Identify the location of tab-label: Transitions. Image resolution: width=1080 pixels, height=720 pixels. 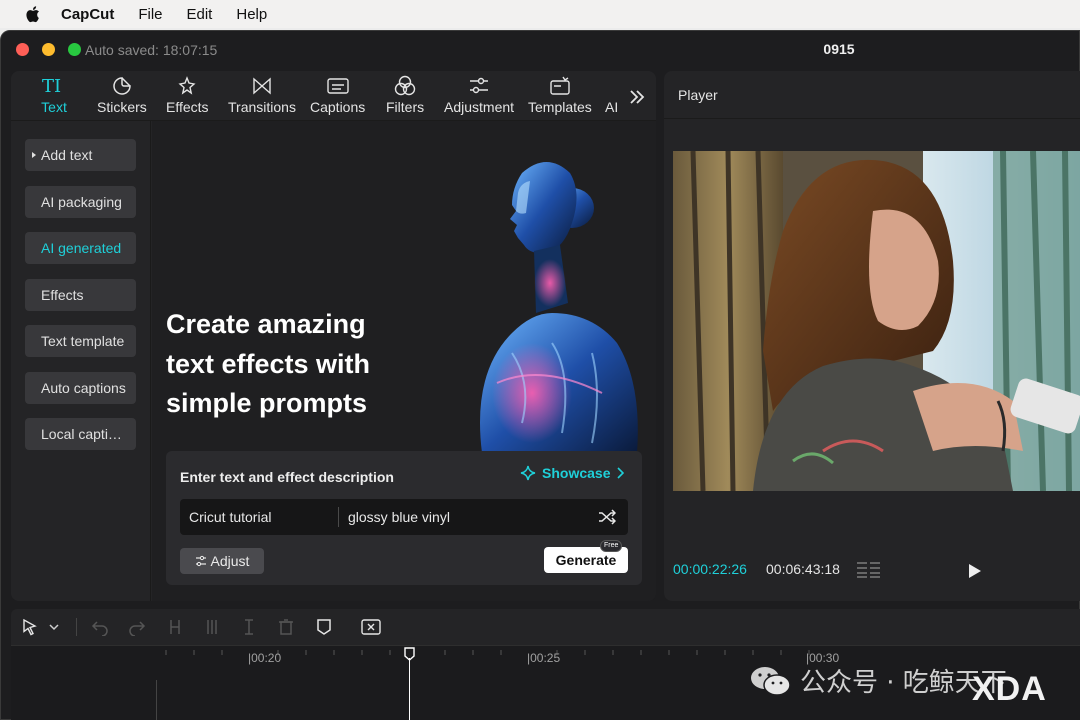
(262, 107).